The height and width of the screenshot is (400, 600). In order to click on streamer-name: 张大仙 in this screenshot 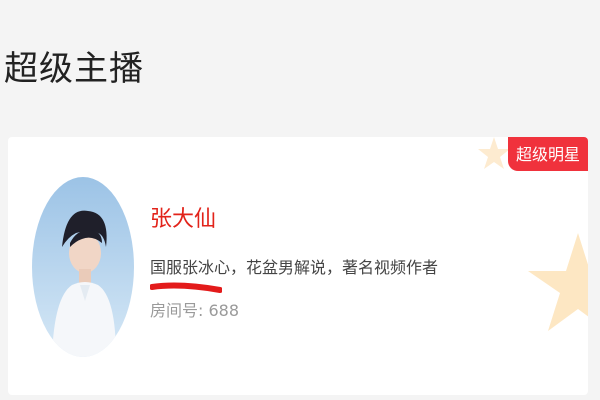, I will do `click(183, 220)`.